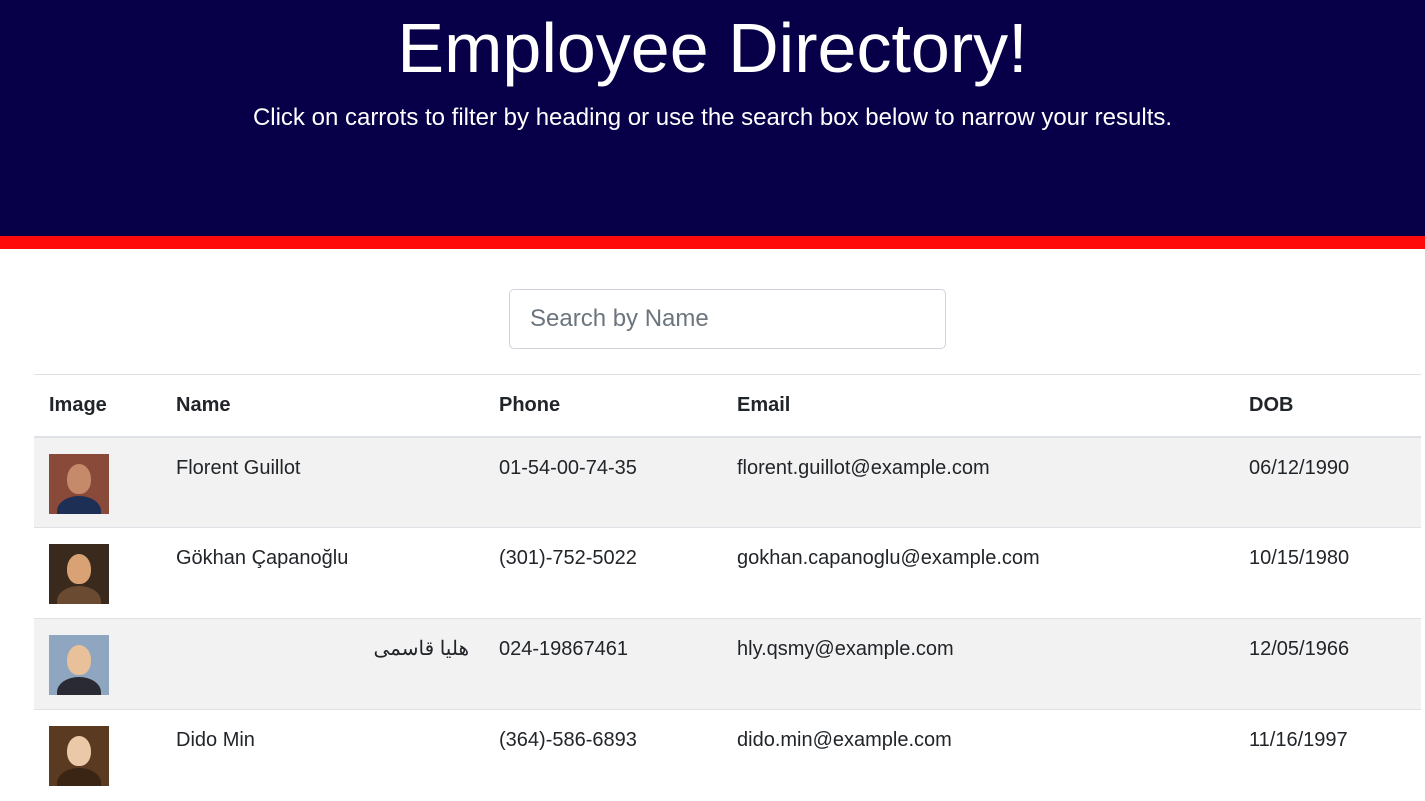 The image size is (1425, 801). Describe the element at coordinates (603, 755) in the screenshot. I see `phone-cell: (364)-586-6893` at that location.